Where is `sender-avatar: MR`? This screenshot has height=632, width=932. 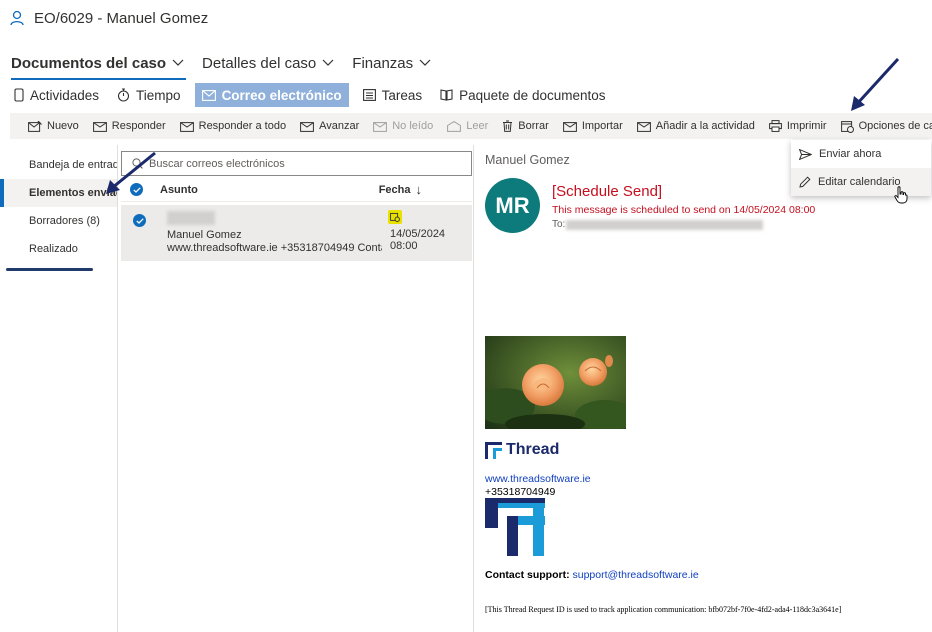 sender-avatar: MR is located at coordinates (512, 205).